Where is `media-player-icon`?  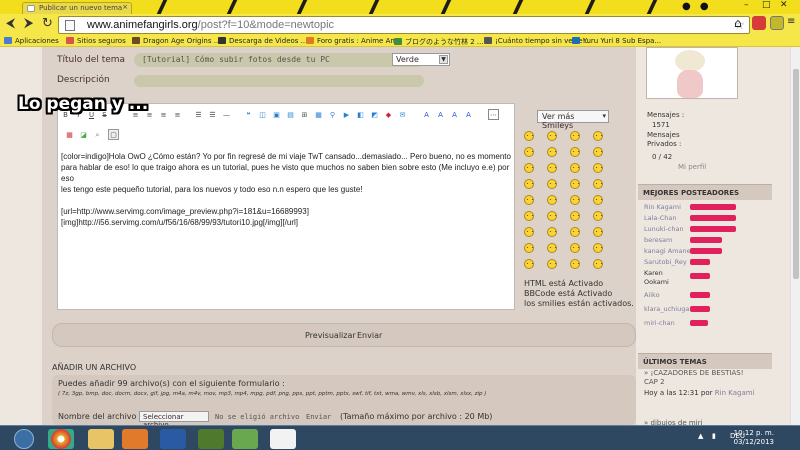 media-player-icon is located at coordinates (135, 439).